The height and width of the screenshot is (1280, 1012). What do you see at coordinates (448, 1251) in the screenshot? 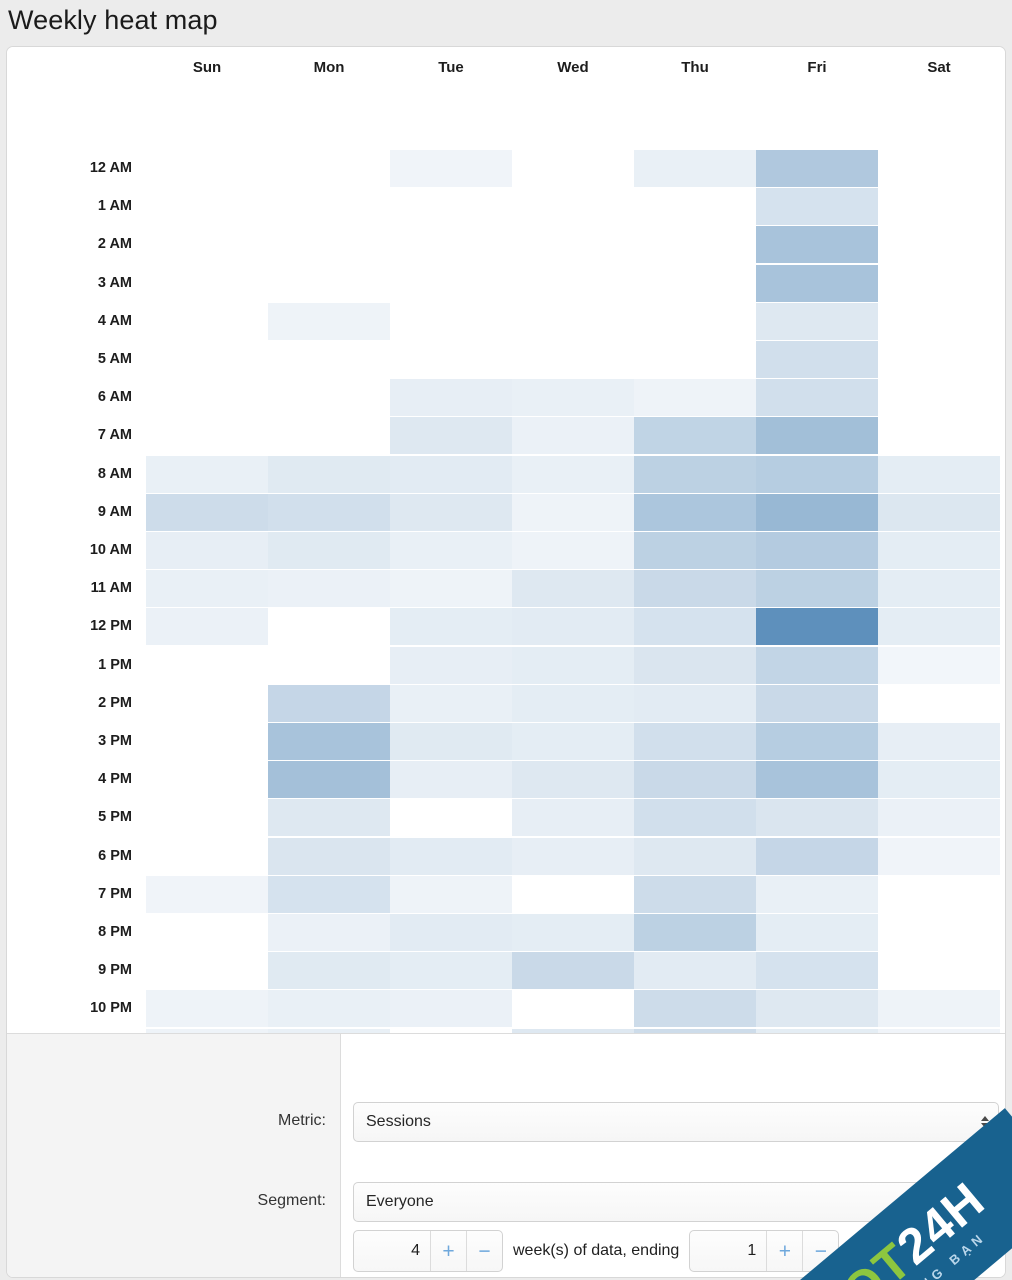
I see `weeks-increment-button: +` at bounding box center [448, 1251].